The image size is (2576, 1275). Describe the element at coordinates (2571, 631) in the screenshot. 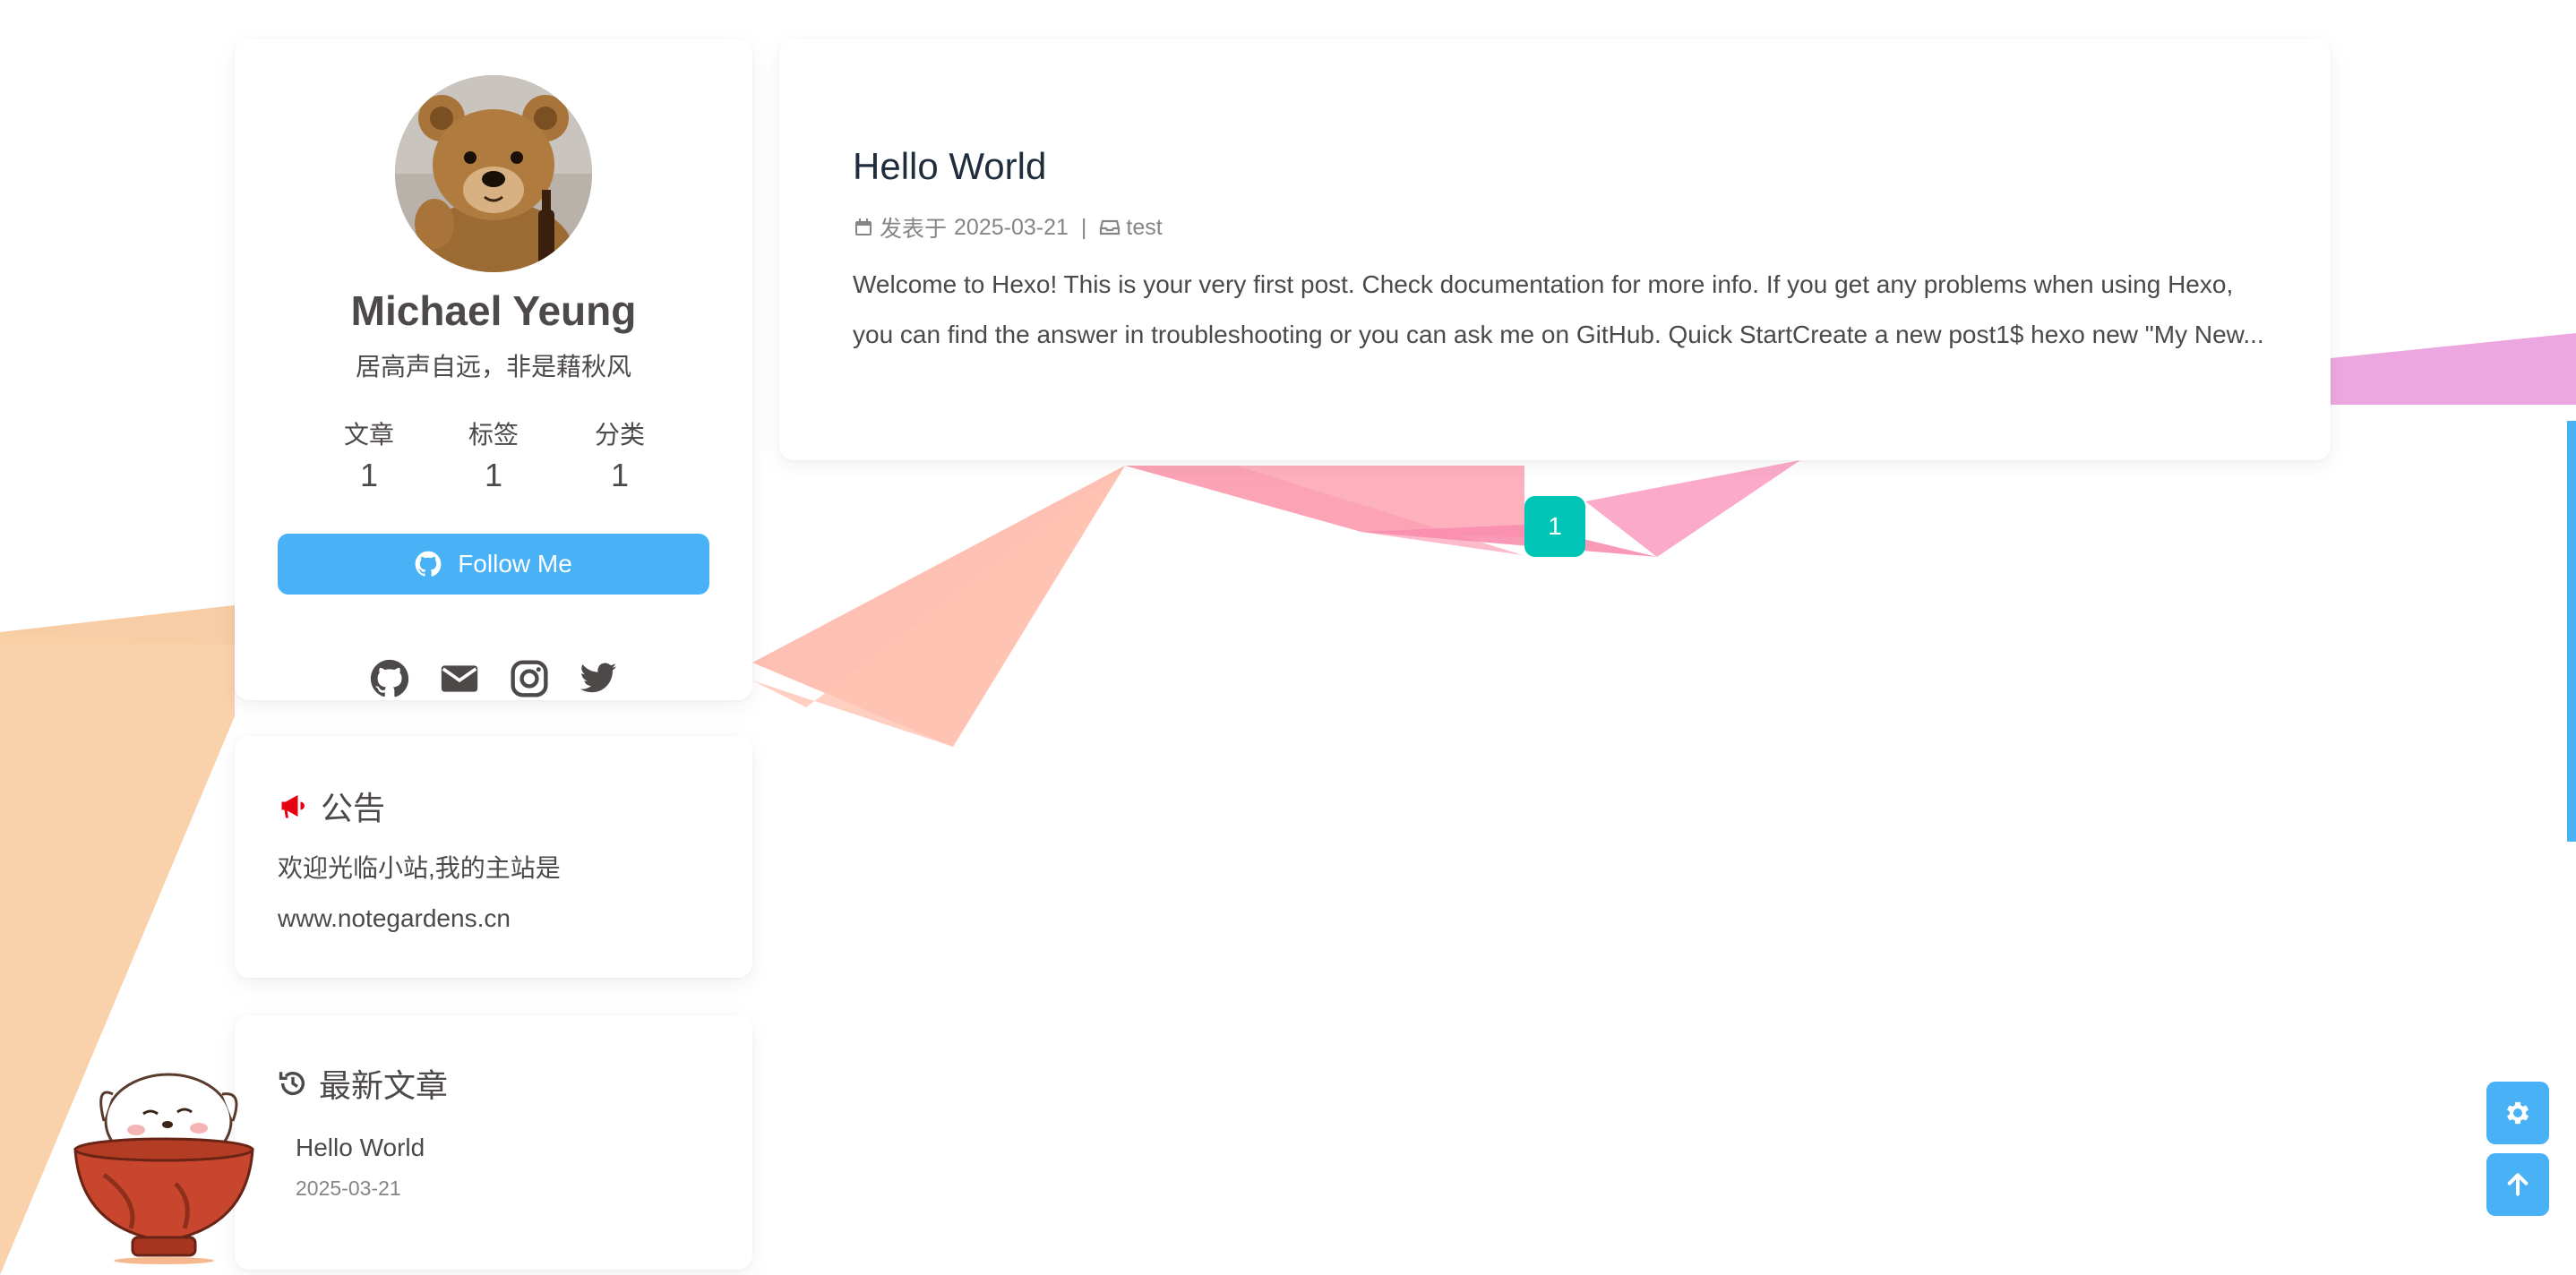

I see `scrollbar` at that location.